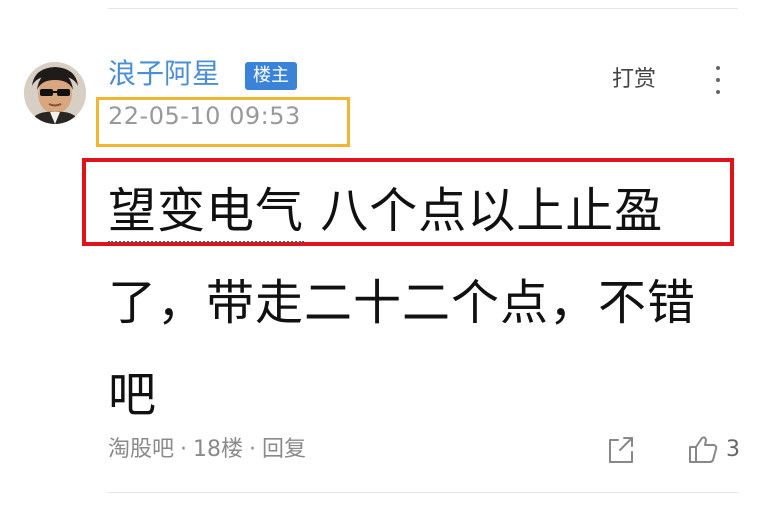 This screenshot has height=519, width=760. Describe the element at coordinates (218, 449) in the screenshot. I see `floor-number: 18楼` at that location.